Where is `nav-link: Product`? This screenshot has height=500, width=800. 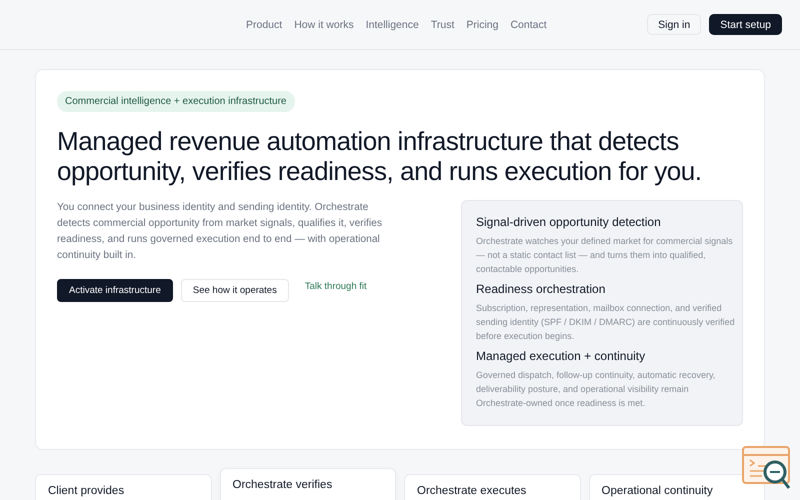
nav-link: Product is located at coordinates (264, 24).